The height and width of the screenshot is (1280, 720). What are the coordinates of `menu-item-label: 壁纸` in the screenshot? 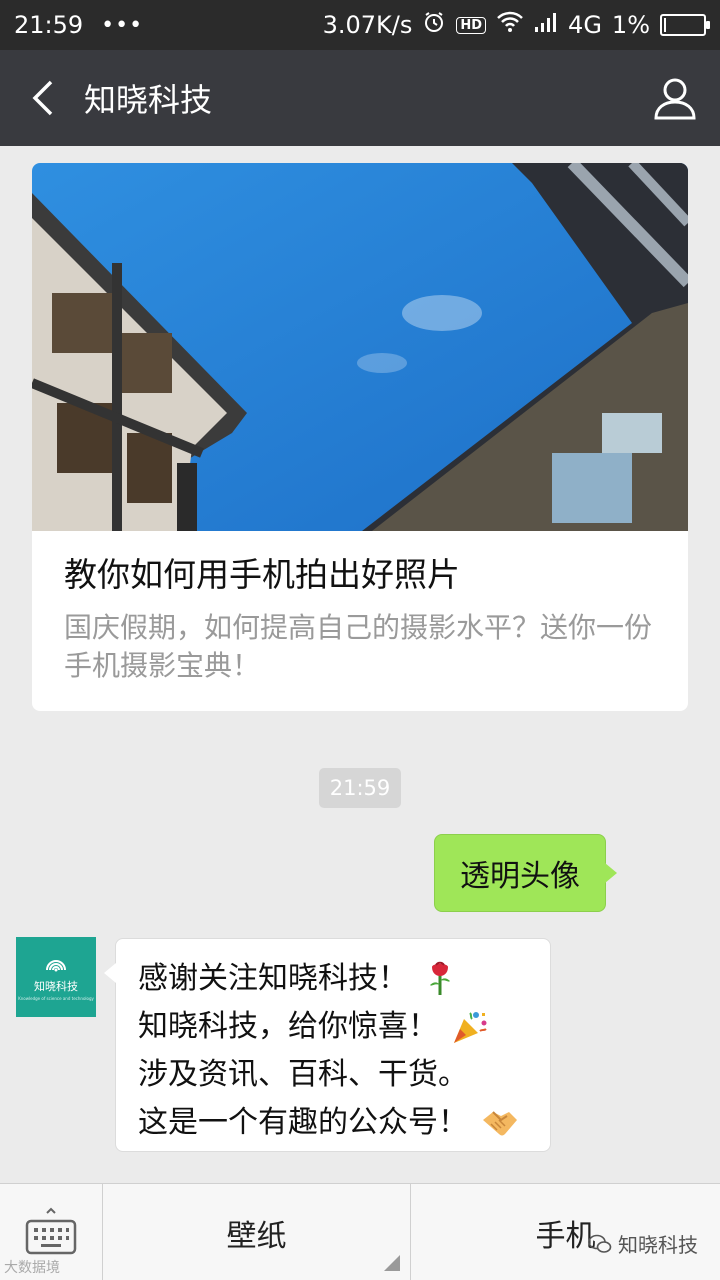 It's located at (256, 1236).